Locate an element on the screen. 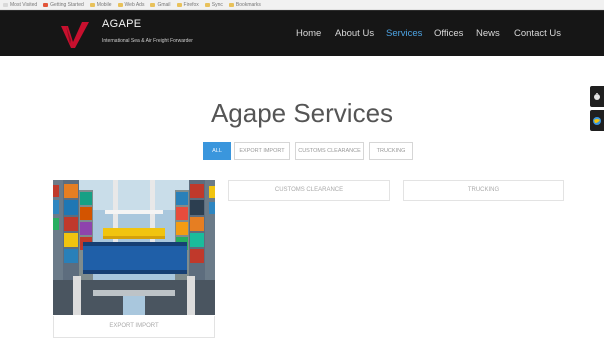 This screenshot has width=604, height=349. filter-trucking-button: TRUCKING is located at coordinates (391, 151).